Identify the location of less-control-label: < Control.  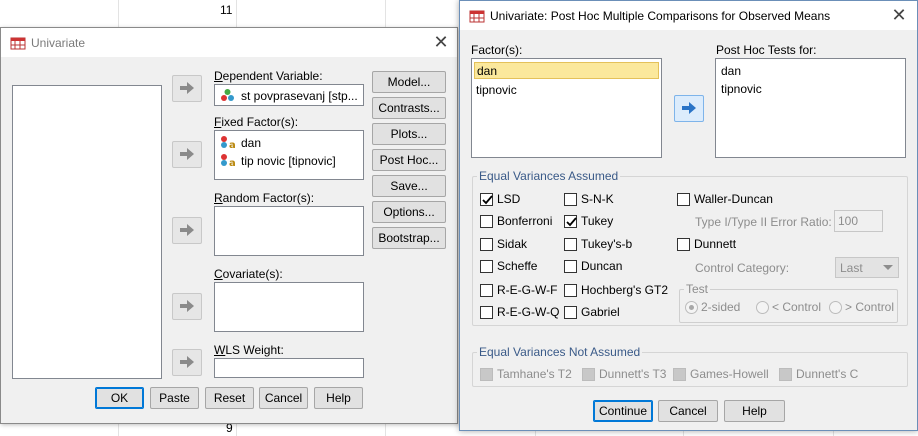
(797, 307).